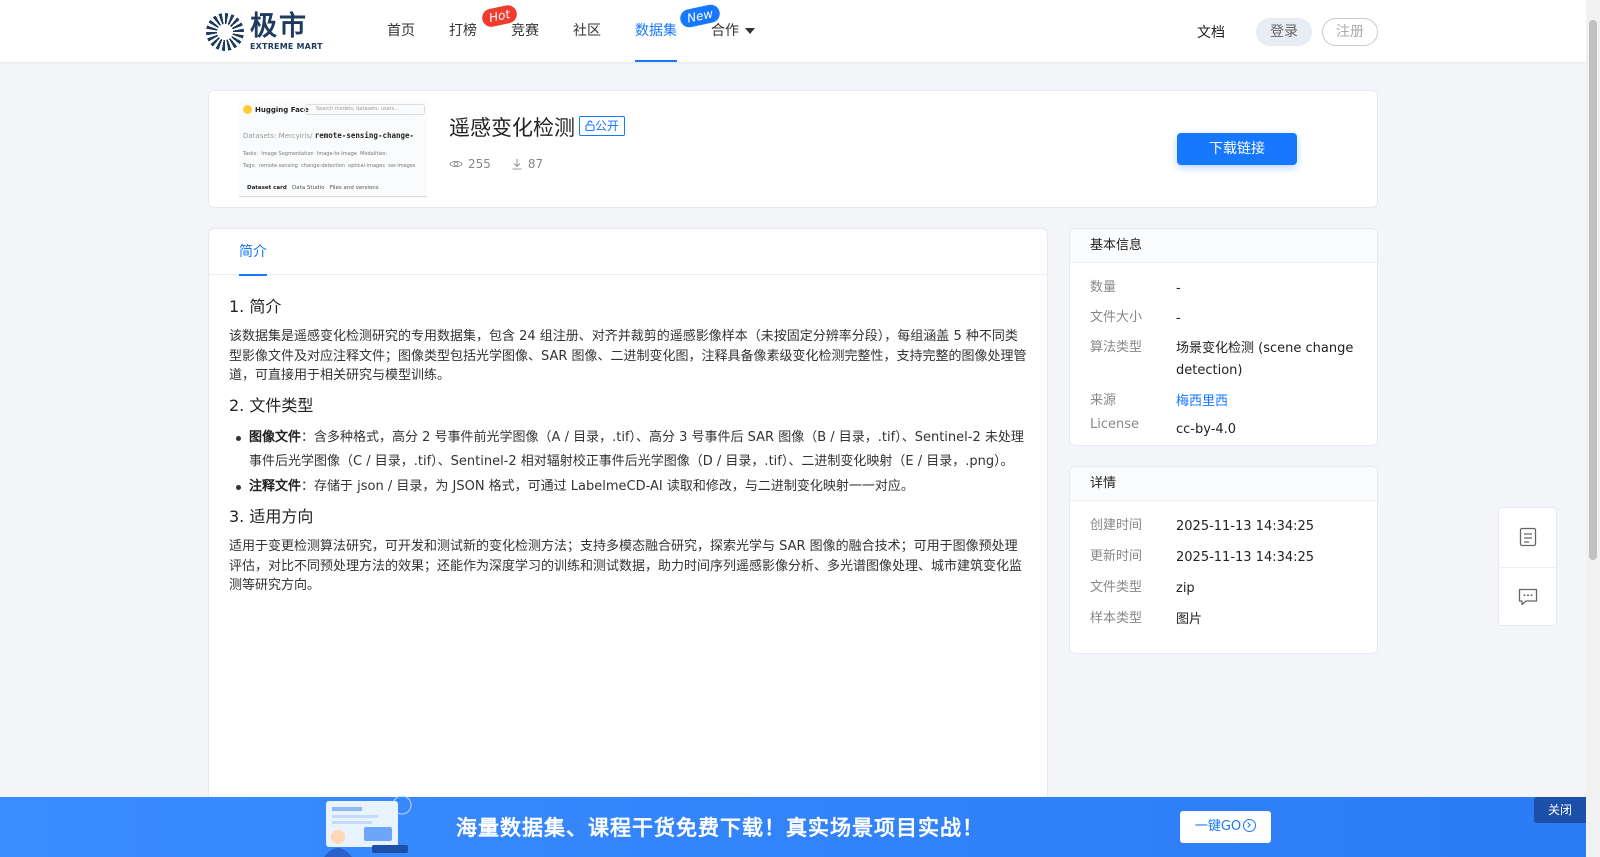 This screenshot has height=857, width=1600. Describe the element at coordinates (590, 126) in the screenshot. I see `unlock-icon` at that location.